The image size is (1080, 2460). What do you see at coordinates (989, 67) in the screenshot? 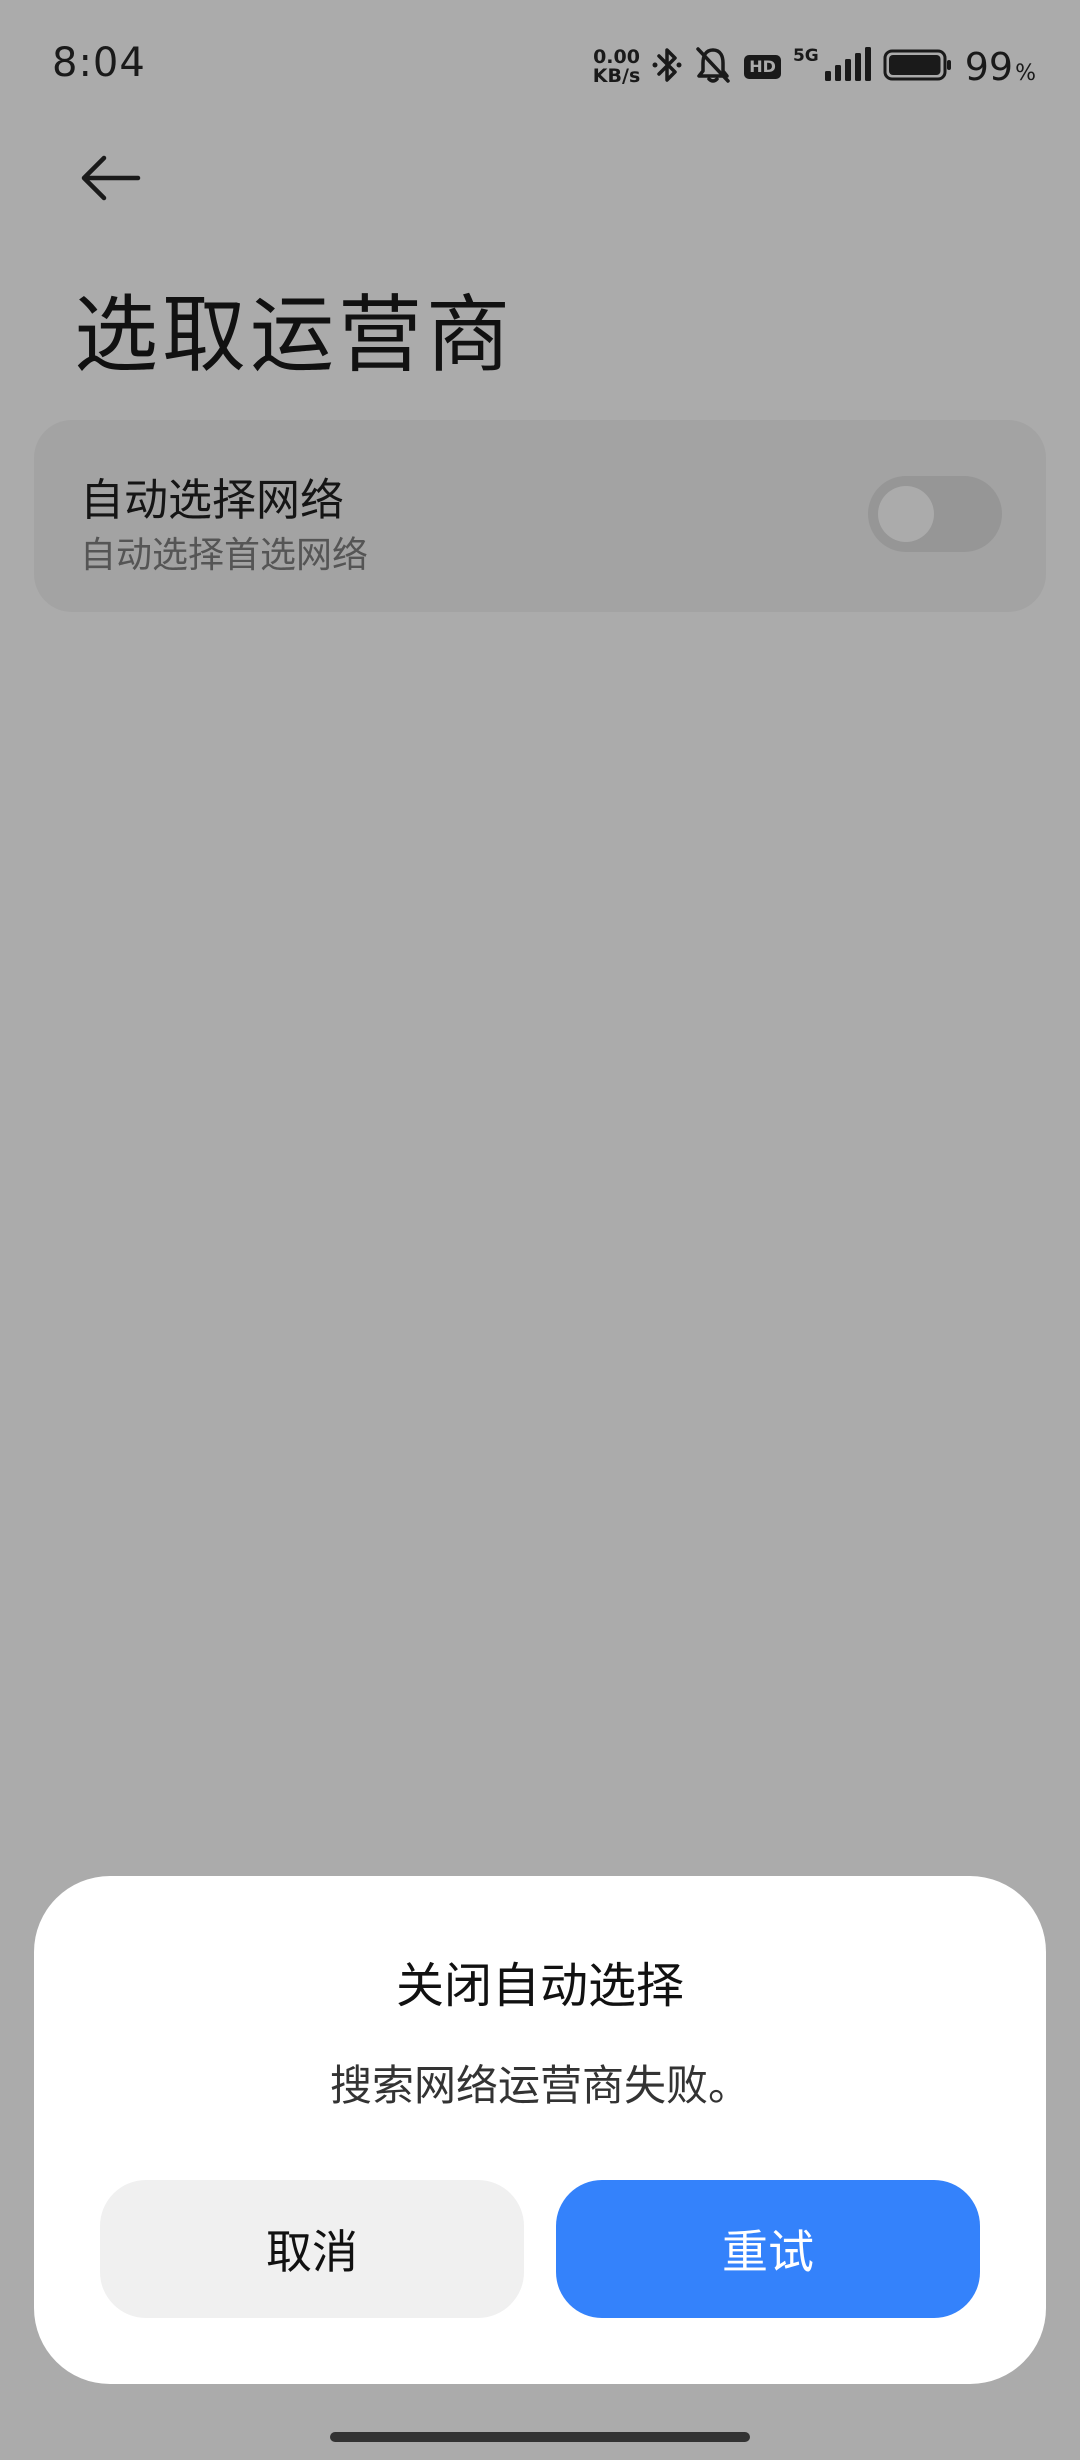
I see `battery-percentage-value: 99` at bounding box center [989, 67].